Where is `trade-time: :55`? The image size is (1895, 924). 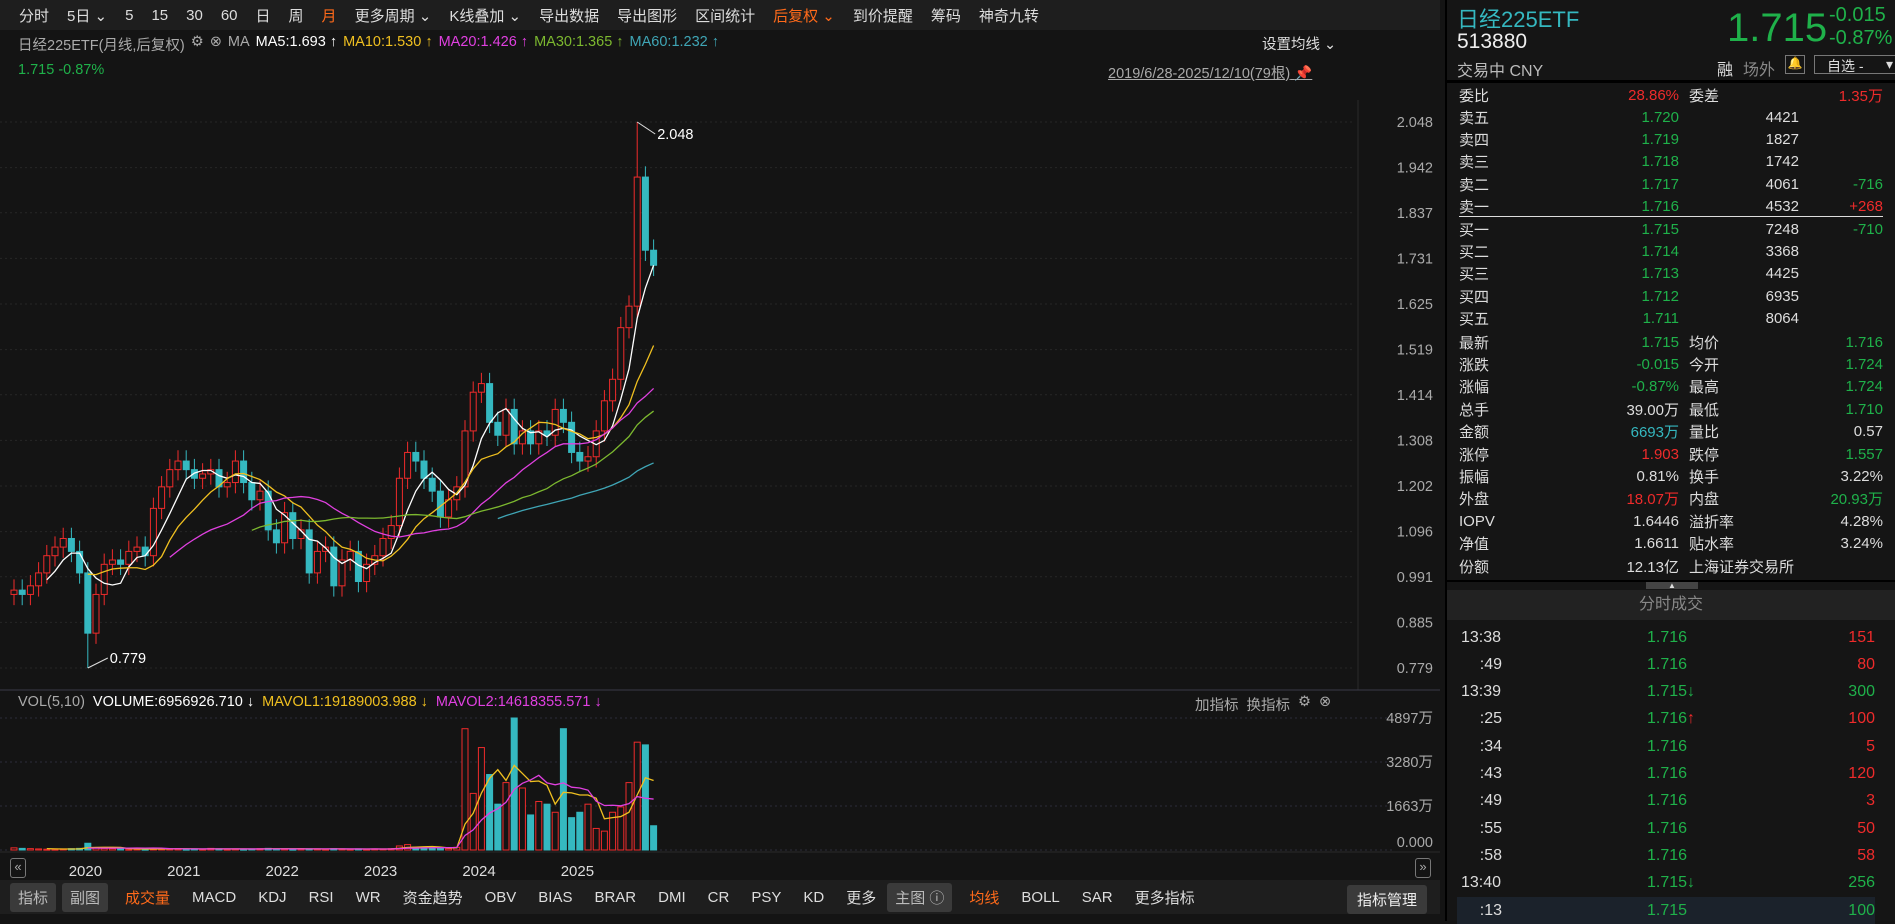
trade-time: :55 is located at coordinates (1490, 828).